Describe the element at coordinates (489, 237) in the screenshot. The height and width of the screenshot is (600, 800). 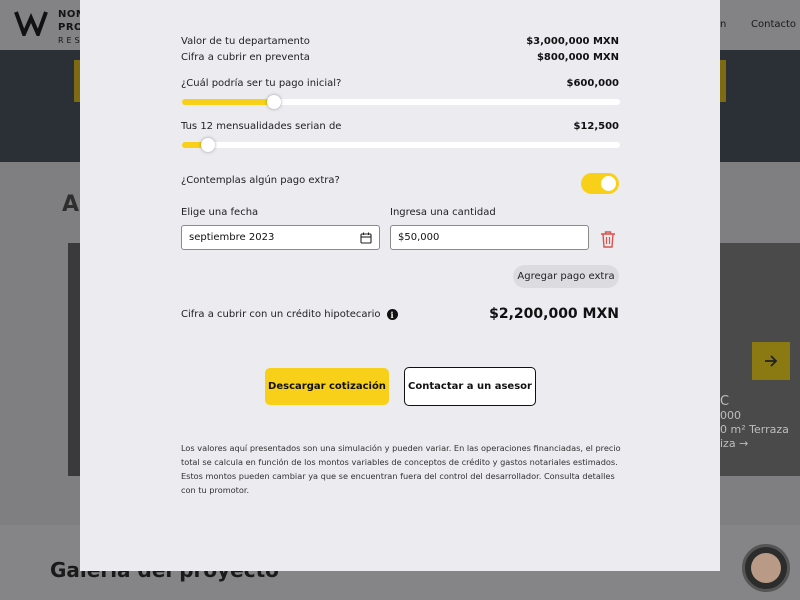
I see `amount-field: $50,000` at that location.